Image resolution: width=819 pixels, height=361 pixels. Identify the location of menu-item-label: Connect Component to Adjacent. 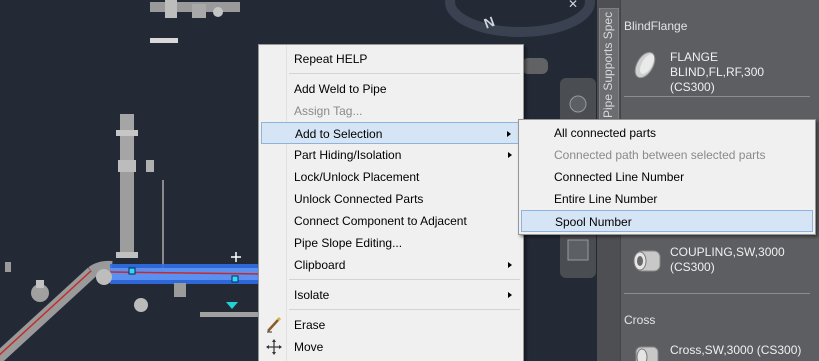
(380, 221).